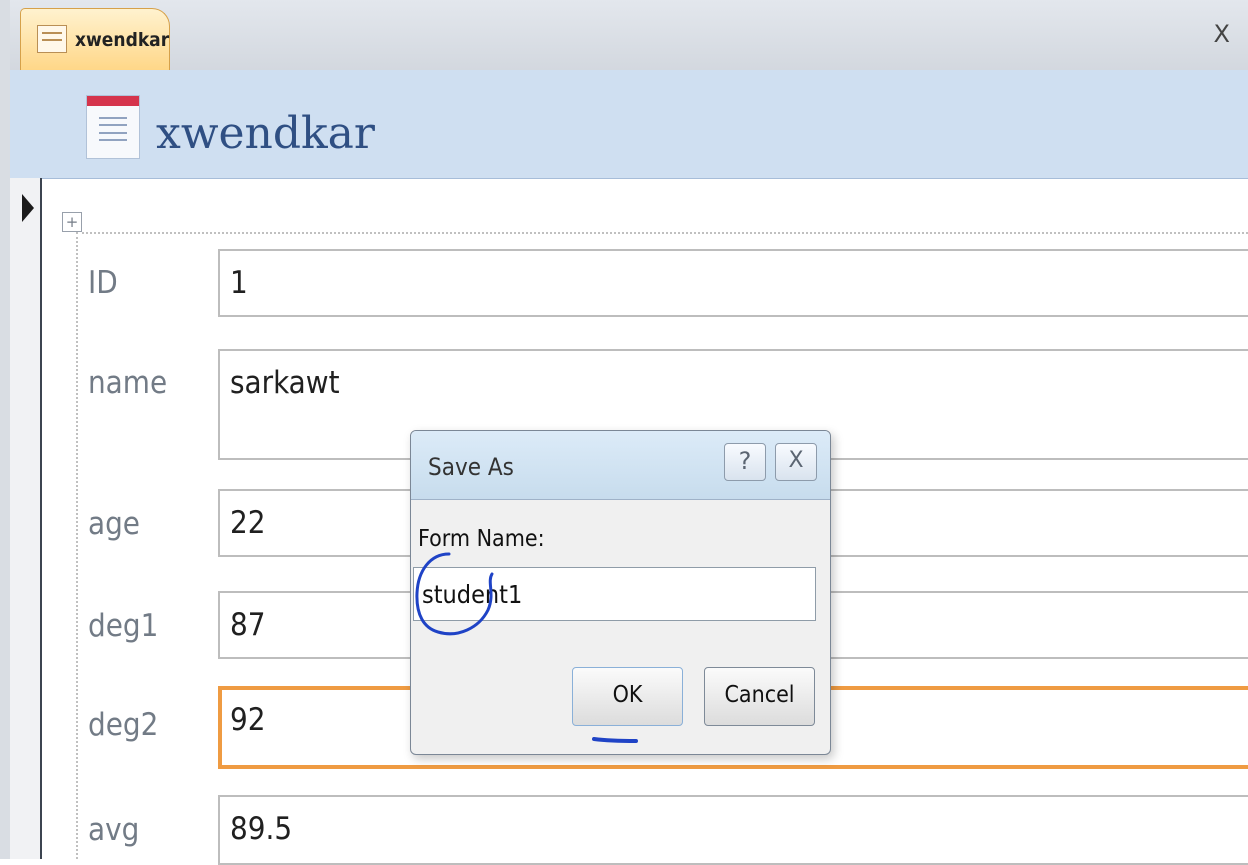  I want to click on move-layout-icon: +, so click(72, 222).